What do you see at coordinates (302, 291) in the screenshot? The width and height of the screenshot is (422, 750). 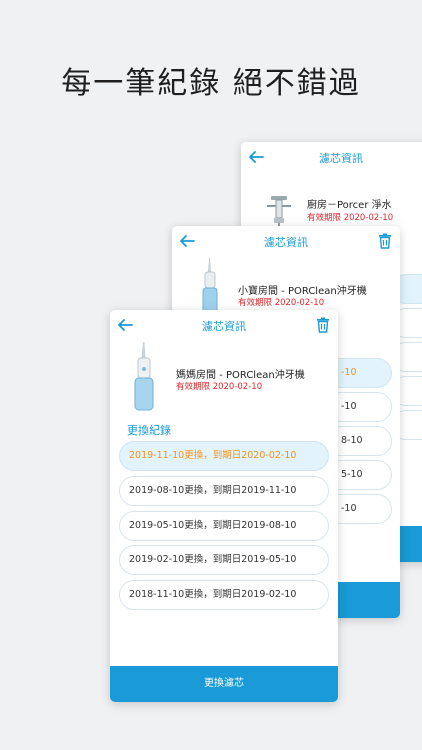 I see `device-name: 小寶房間 - PORClean沖牙機` at bounding box center [302, 291].